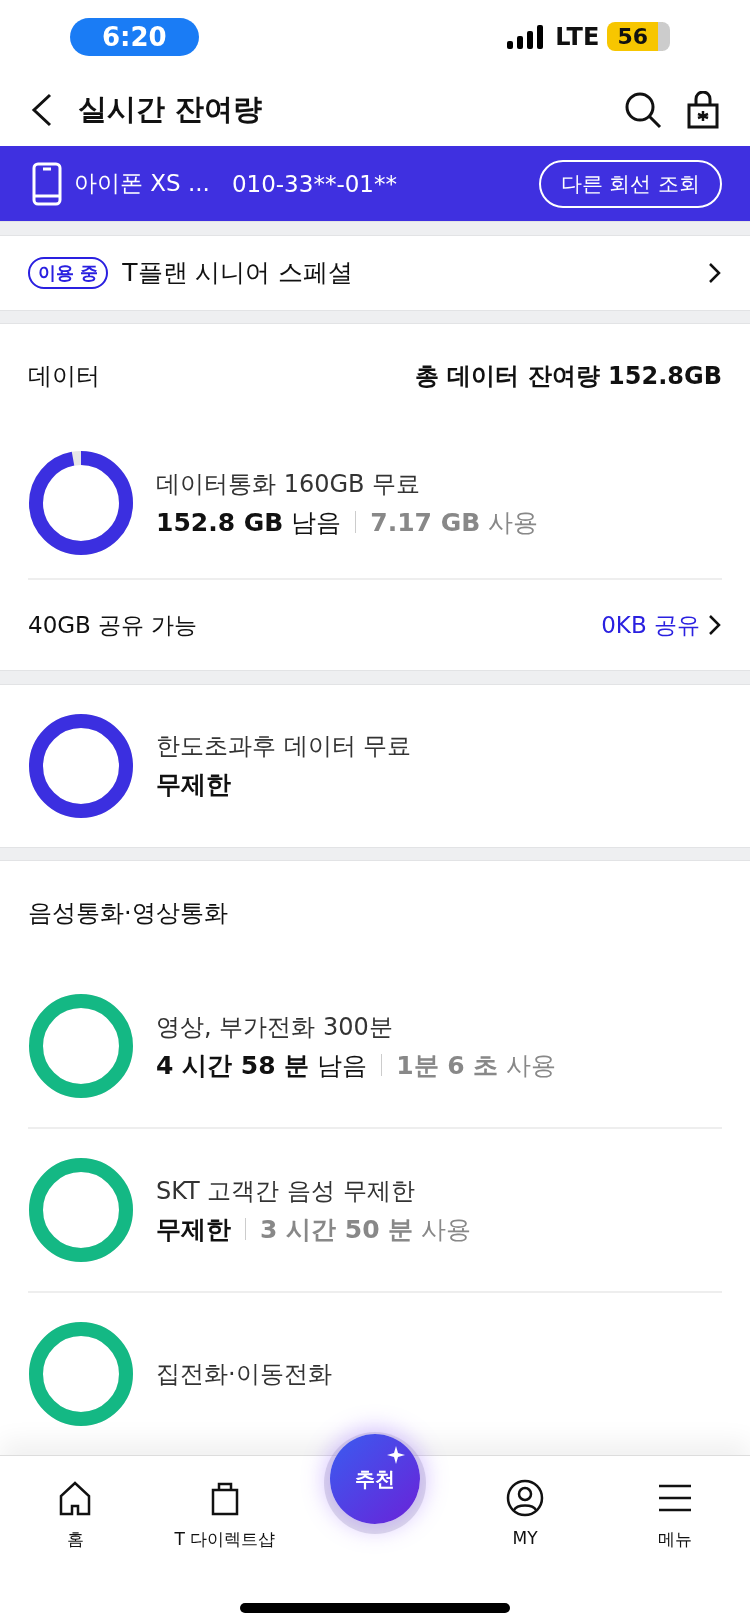 This screenshot has width=750, height=1623. I want to click on nav-tab: MY, so click(525, 1512).